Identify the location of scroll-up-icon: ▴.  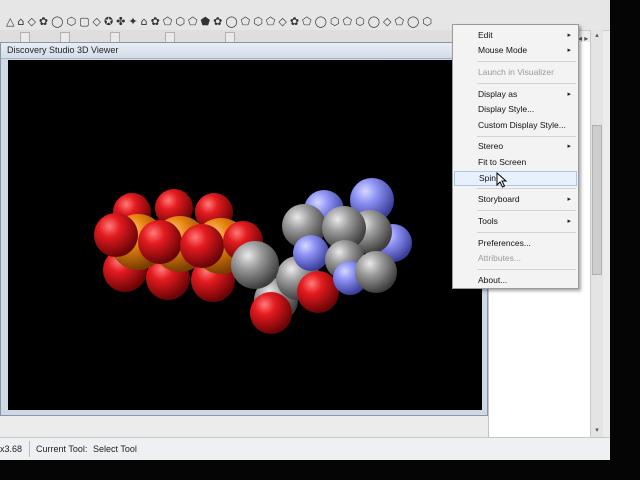
(597, 36).